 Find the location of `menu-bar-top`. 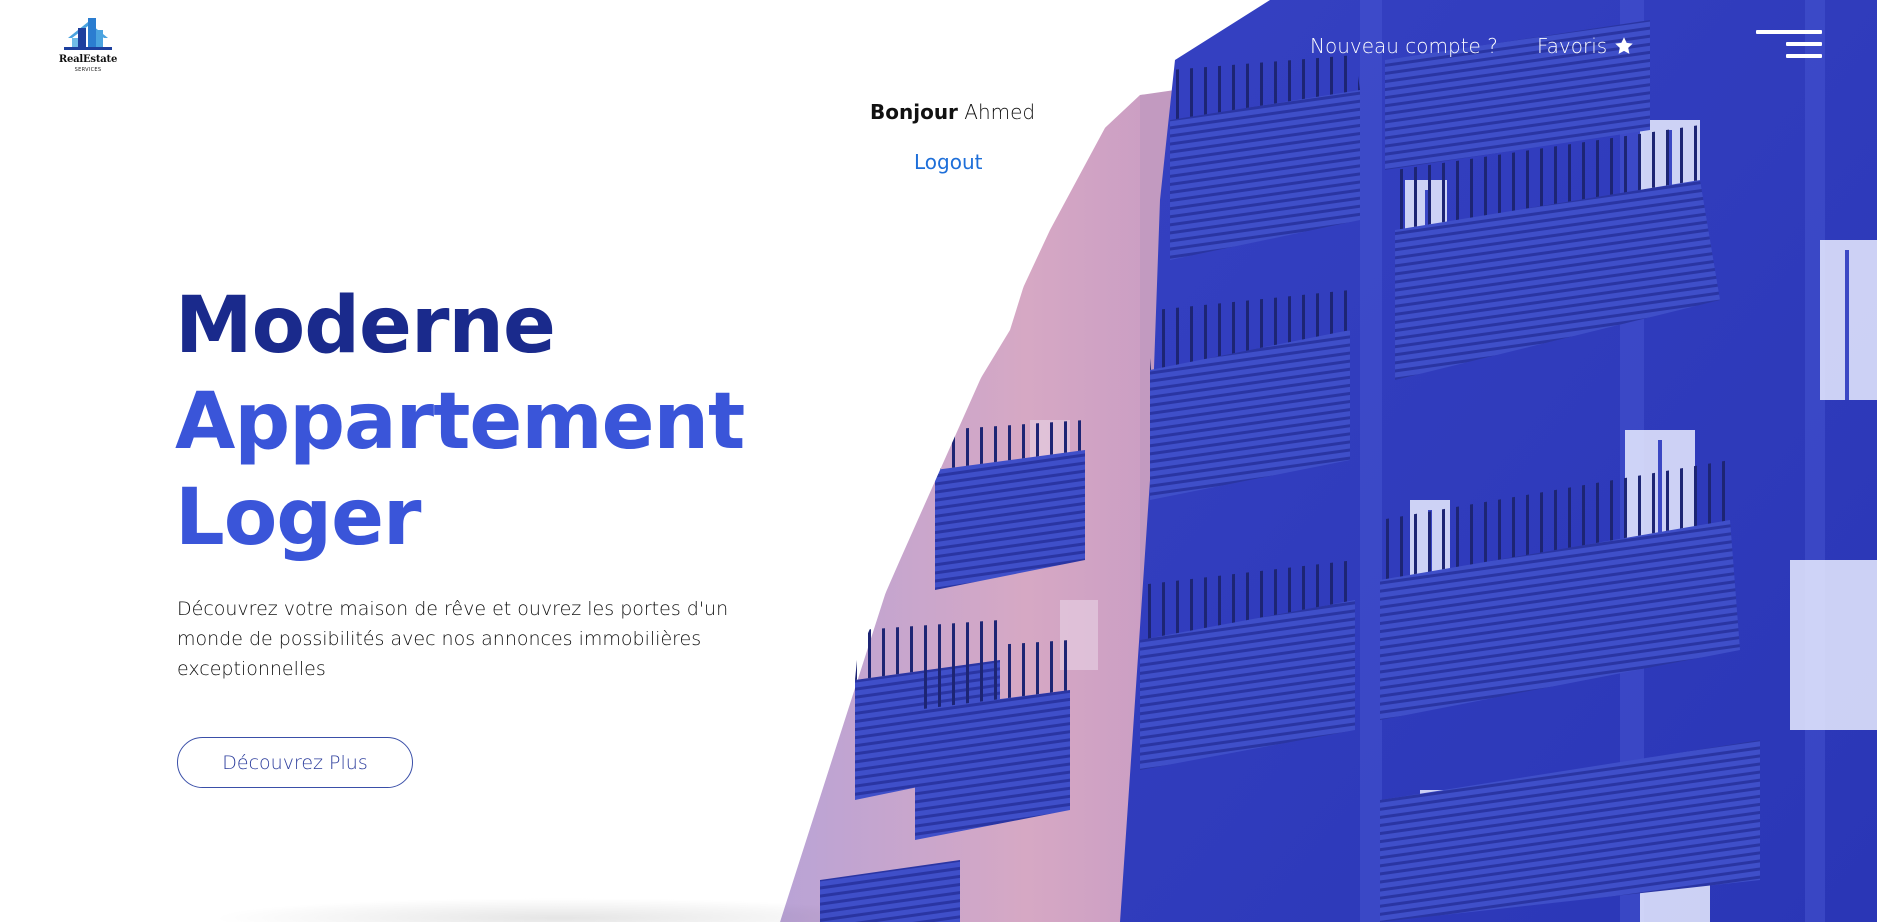

menu-bar-top is located at coordinates (1789, 32).